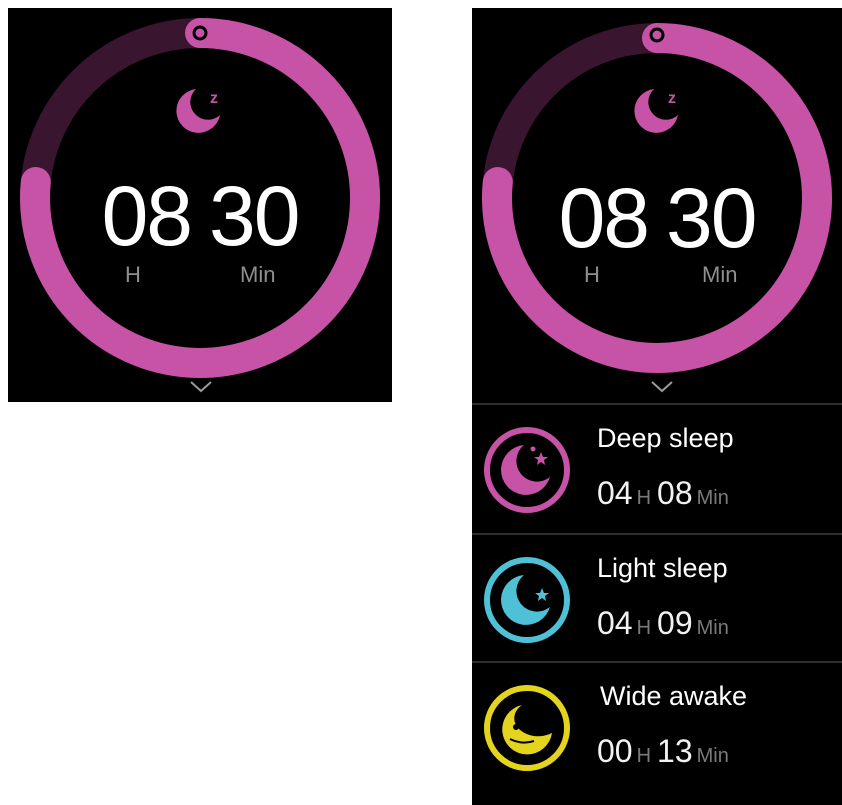  What do you see at coordinates (675, 751) in the screenshot?
I see `stat-minutes: 13` at bounding box center [675, 751].